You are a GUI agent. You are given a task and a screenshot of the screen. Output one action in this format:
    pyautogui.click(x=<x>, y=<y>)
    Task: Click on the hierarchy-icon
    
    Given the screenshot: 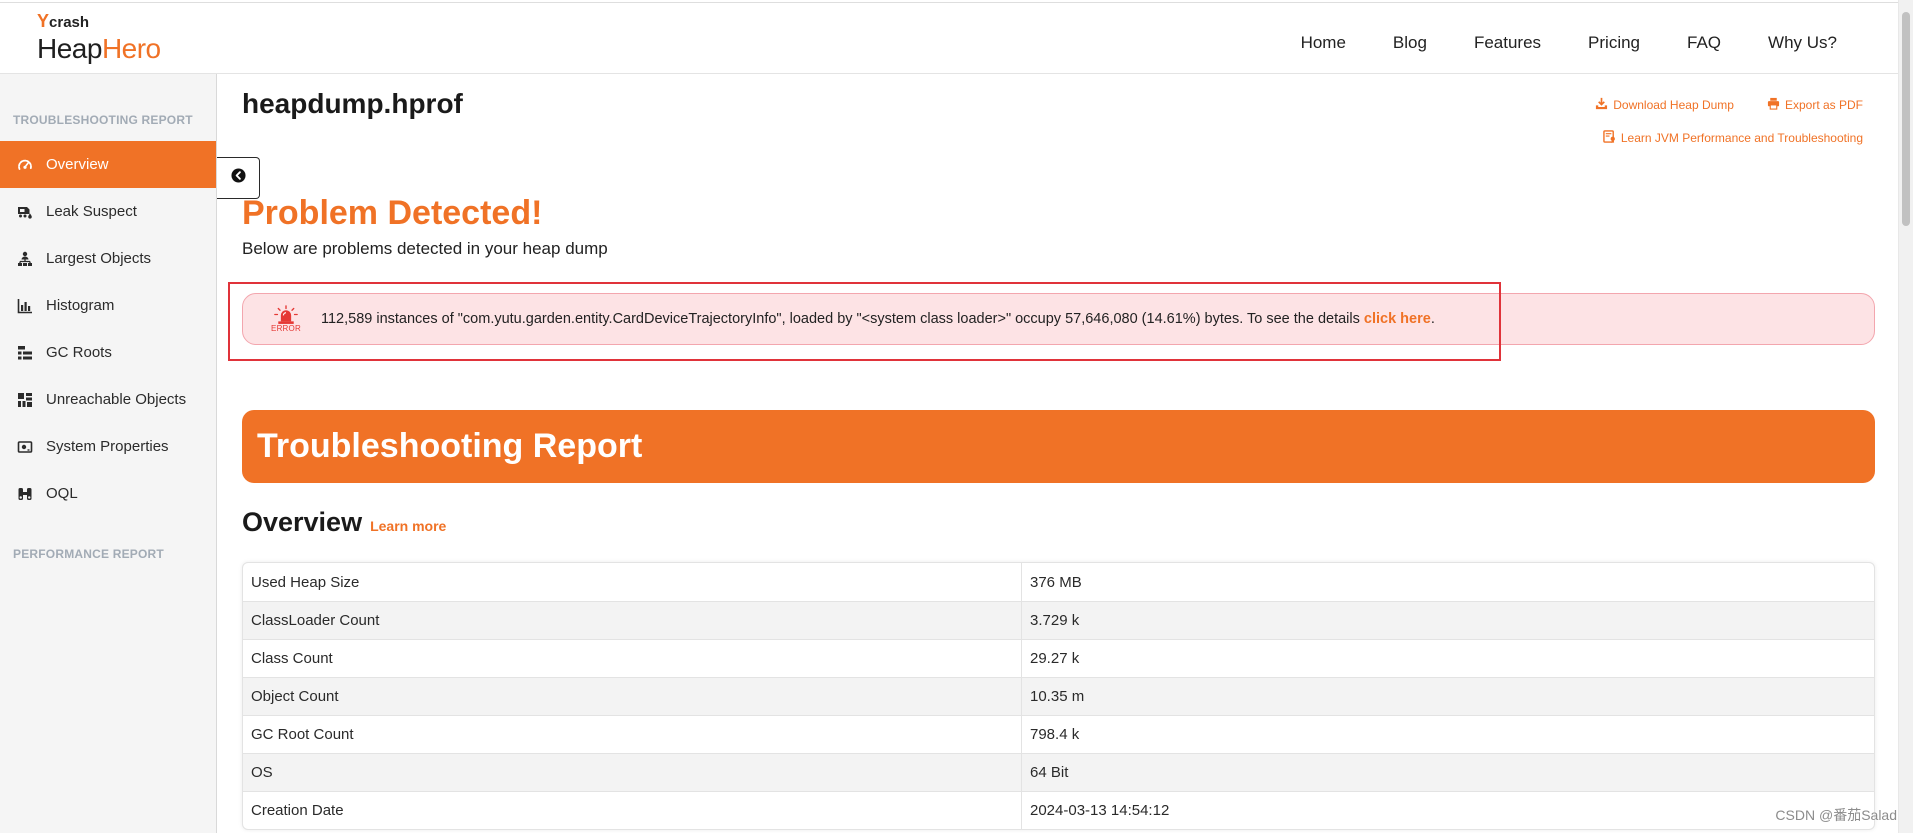 What is the action you would take?
    pyautogui.click(x=25, y=259)
    